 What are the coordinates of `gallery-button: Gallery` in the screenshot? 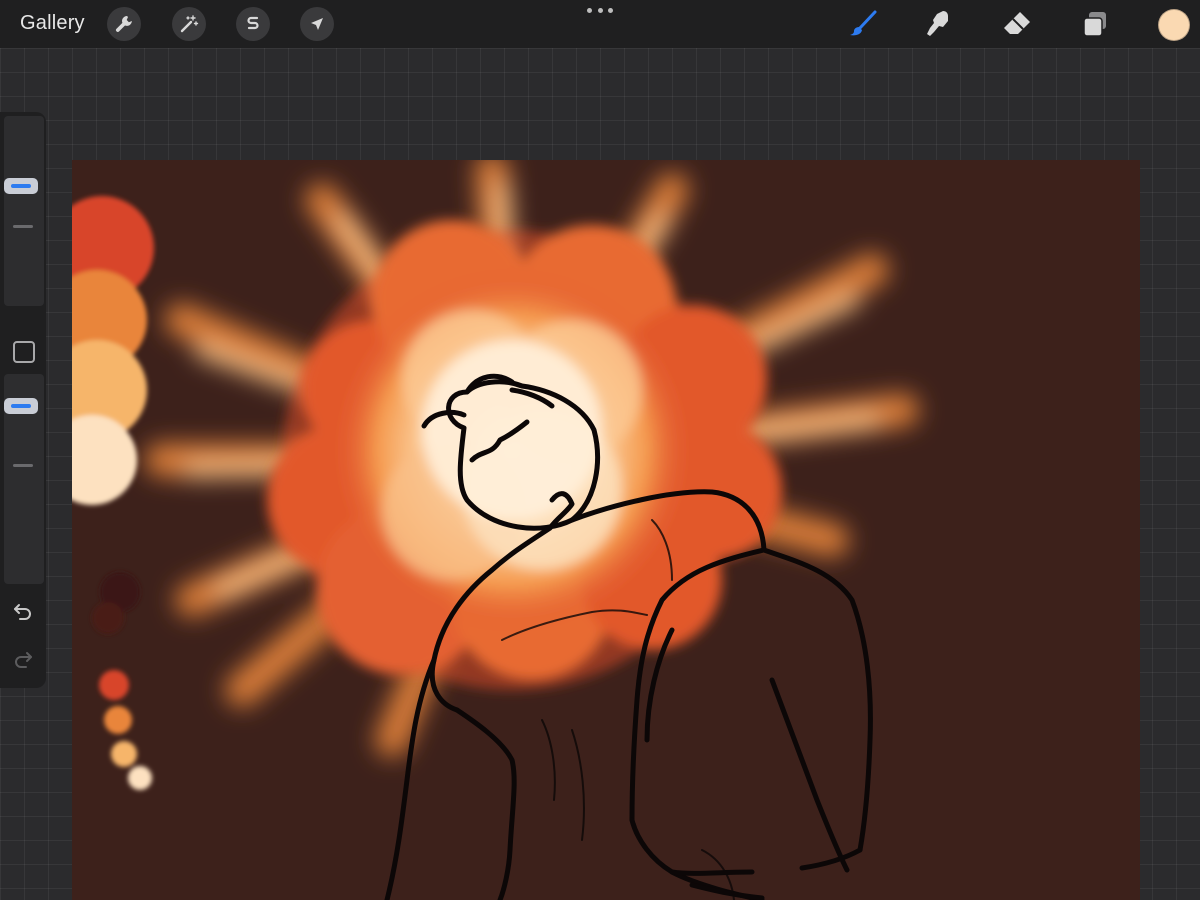 It's located at (52, 23).